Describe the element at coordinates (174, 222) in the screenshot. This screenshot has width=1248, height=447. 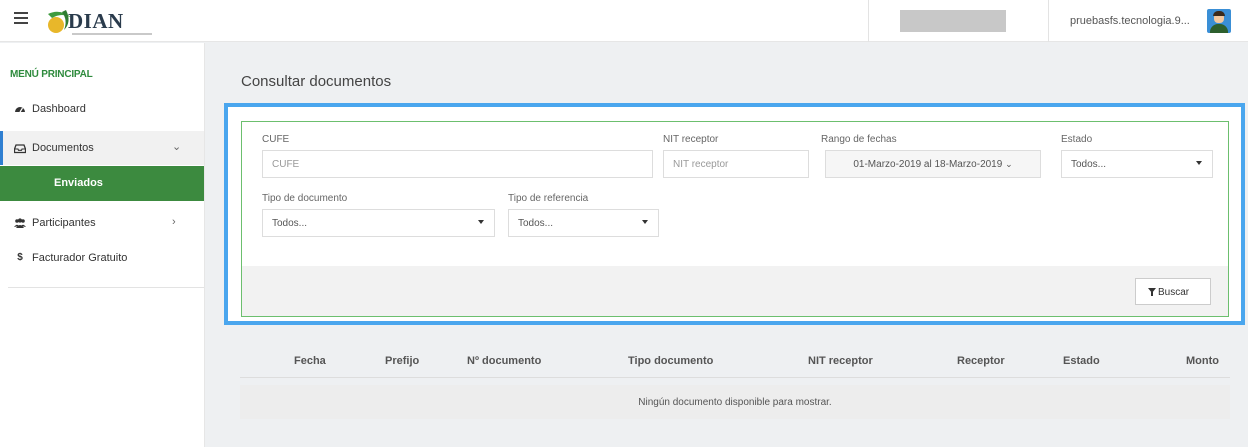
I see `chevron-right-icon: ›` at that location.